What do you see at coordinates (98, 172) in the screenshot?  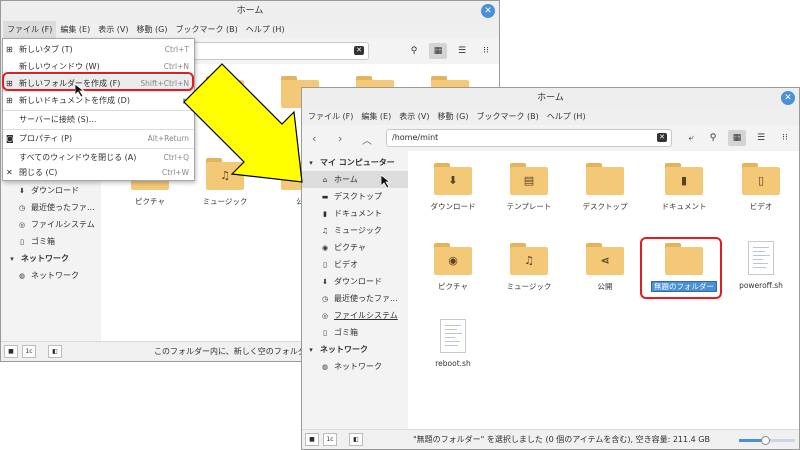 I see `menu-item-close: ✕ 閉じる (C) Ctrl+W` at bounding box center [98, 172].